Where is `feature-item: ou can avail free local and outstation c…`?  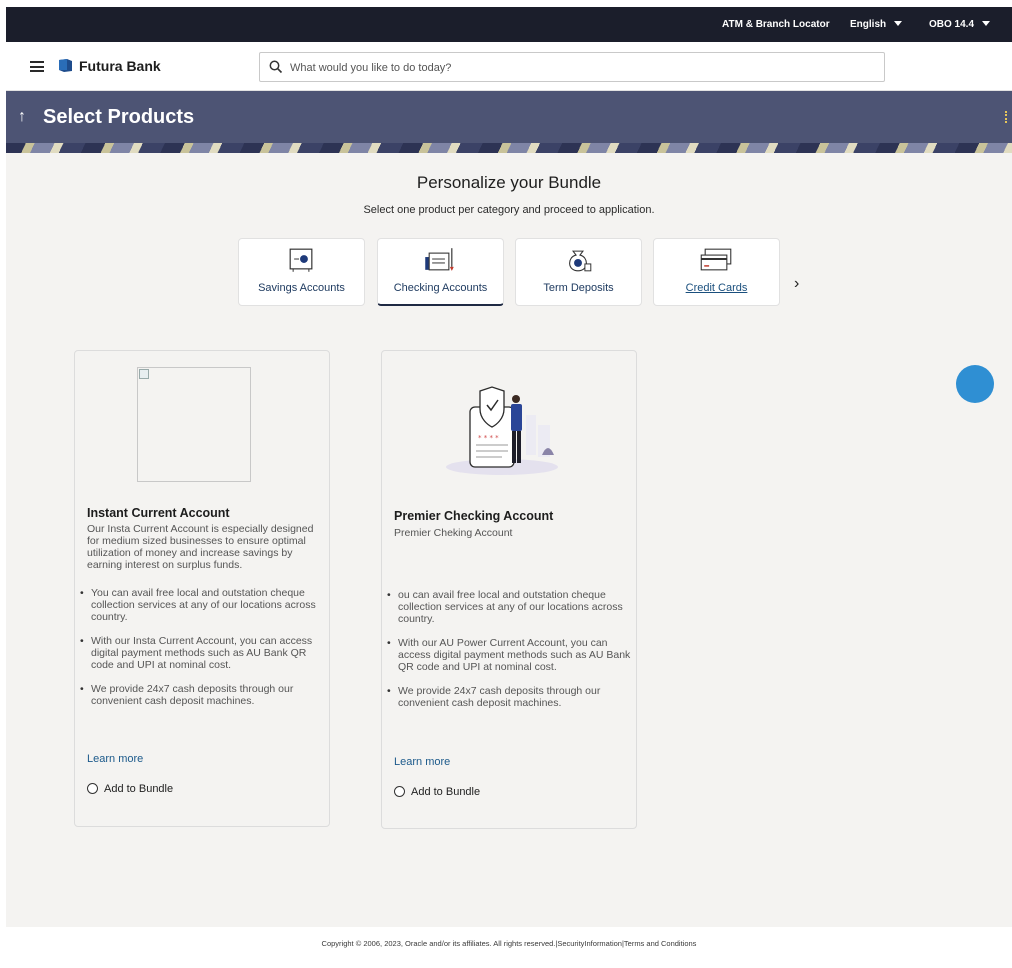 feature-item: ou can avail free local and outstation c… is located at coordinates (509, 607).